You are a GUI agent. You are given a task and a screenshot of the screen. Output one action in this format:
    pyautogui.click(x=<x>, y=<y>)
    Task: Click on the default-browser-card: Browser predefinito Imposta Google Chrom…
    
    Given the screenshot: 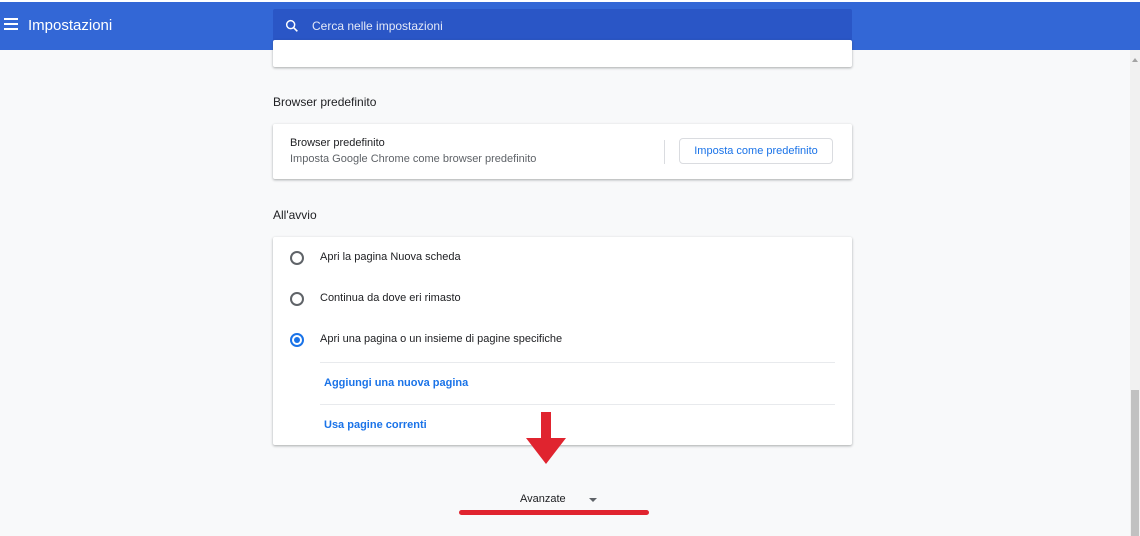 What is the action you would take?
    pyautogui.click(x=562, y=151)
    